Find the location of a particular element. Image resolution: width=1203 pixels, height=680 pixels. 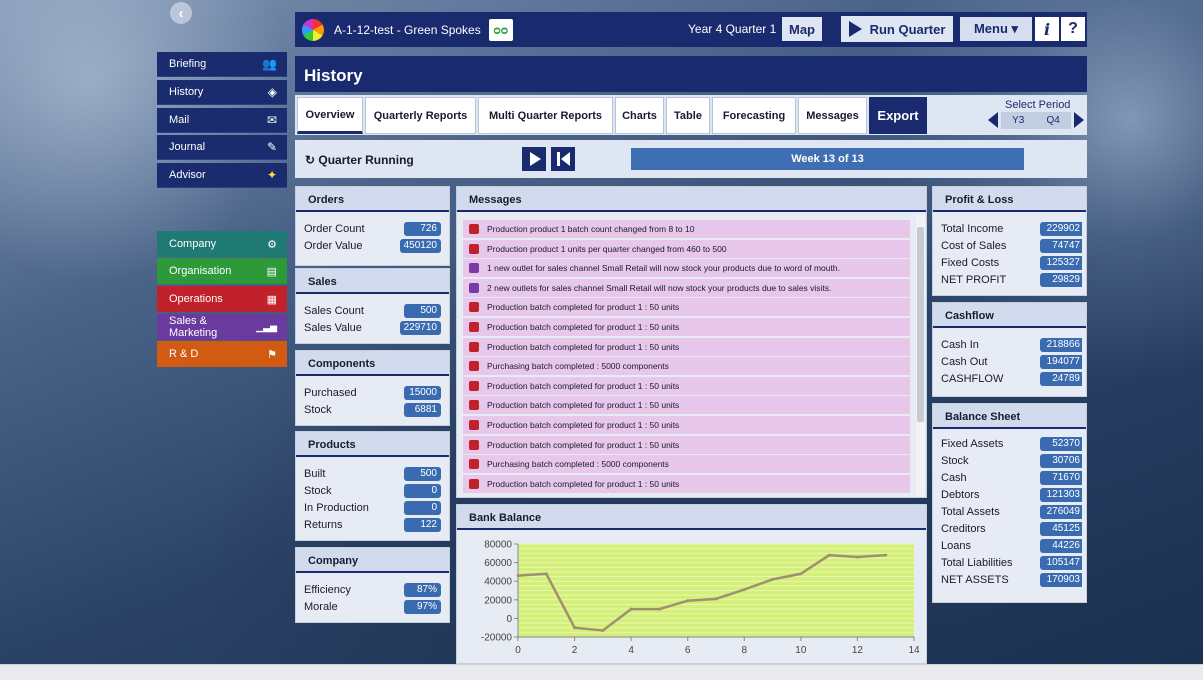

bank-balance-chart: -200000200004000060000800000 2 4 6 8 10 12 14 is located at coordinates (700, 598).